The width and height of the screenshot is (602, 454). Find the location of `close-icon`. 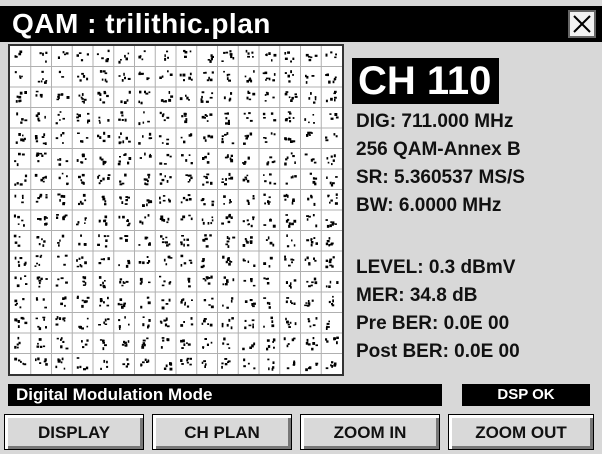

close-icon is located at coordinates (582, 24).